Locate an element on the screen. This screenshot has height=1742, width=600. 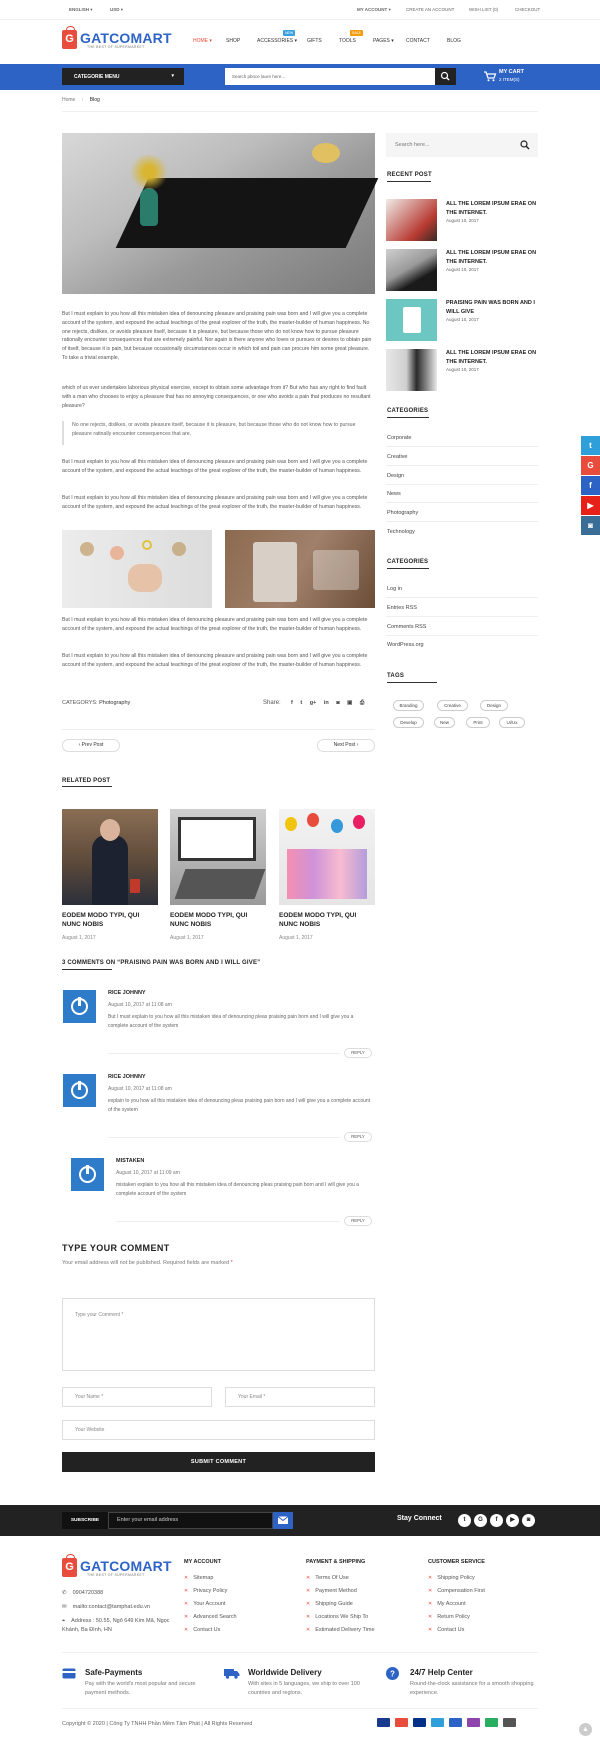
footer-link: ✕ Shipping Policy is located at coordinates (451, 1578).